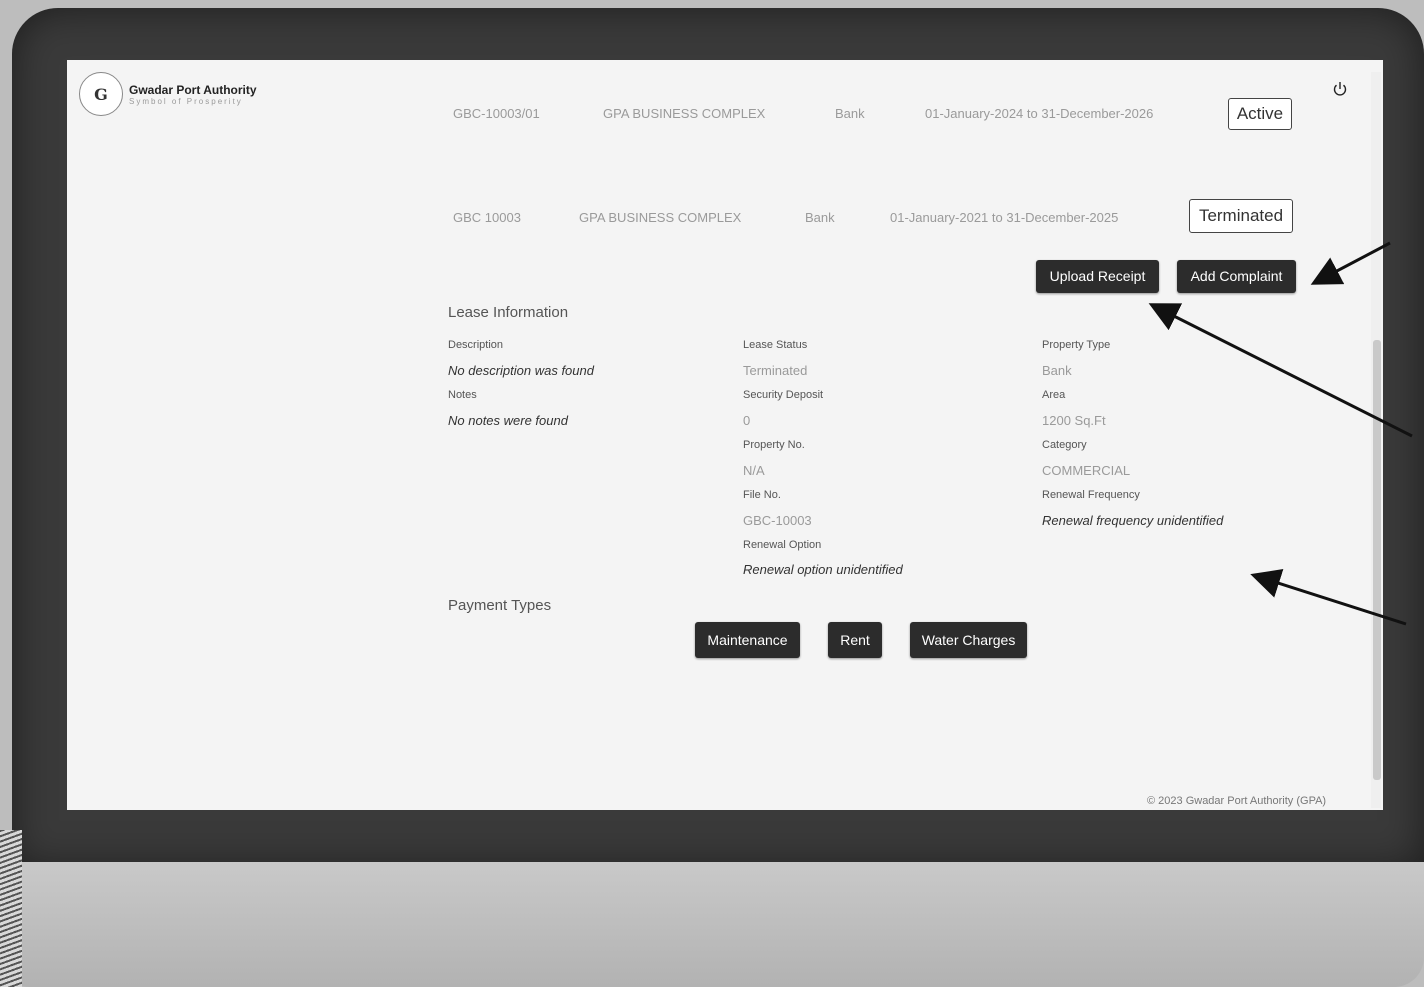  I want to click on lease-period: 01-January-2024 to 31-December-2026, so click(1039, 113).